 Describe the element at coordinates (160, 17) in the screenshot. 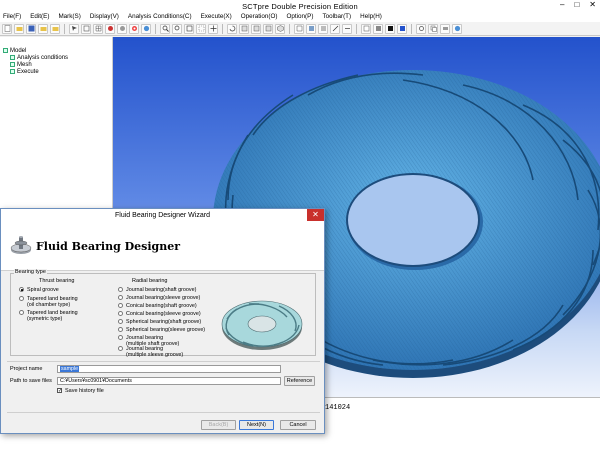

I see `menu-analysis-conditions: Analysis Conditions(C)` at that location.